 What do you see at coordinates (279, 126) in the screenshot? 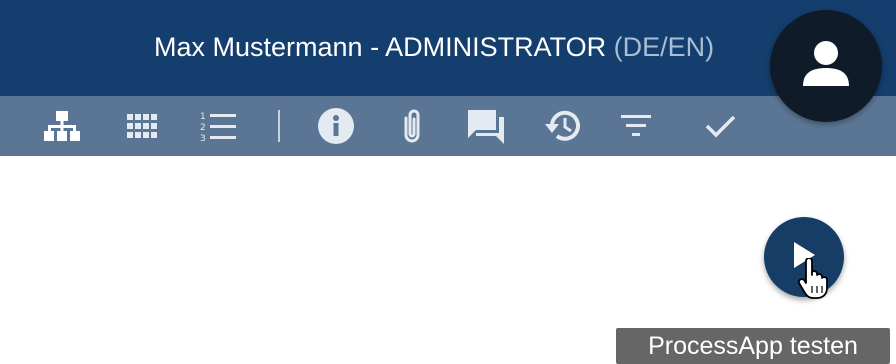
I see `toolbar-divider` at bounding box center [279, 126].